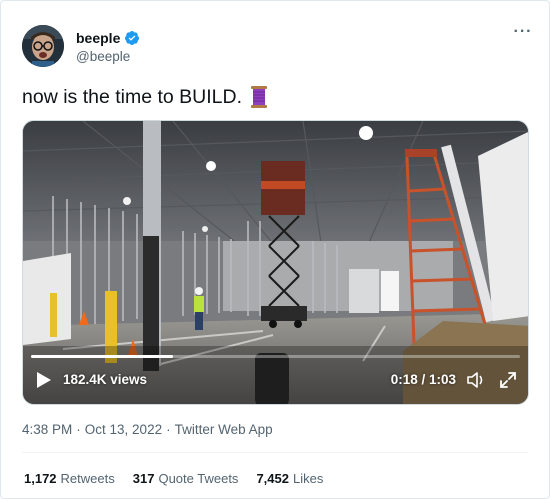 This screenshot has width=550, height=499. What do you see at coordinates (508, 380) in the screenshot?
I see `fullscreen-icon` at bounding box center [508, 380].